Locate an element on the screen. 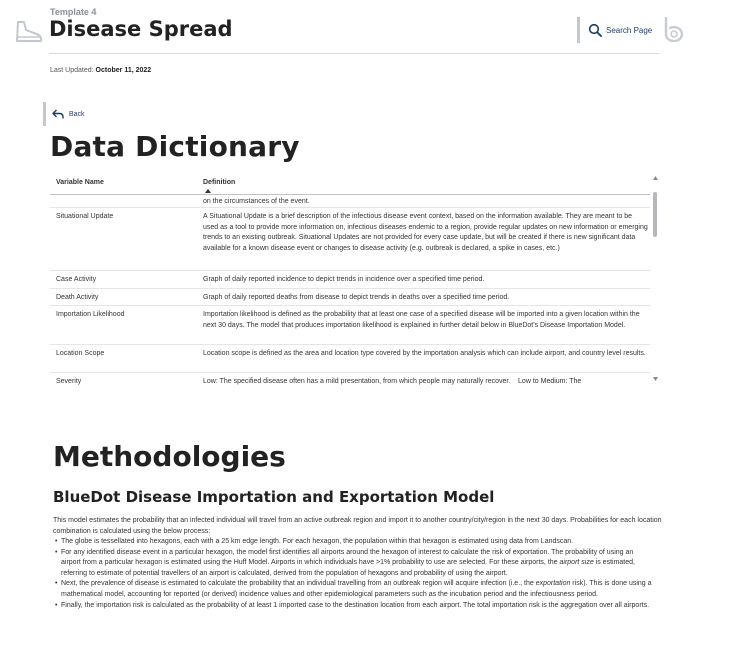 Image resolution: width=744 pixels, height=657 pixels. search-page-button: Search Page is located at coordinates (614, 30).